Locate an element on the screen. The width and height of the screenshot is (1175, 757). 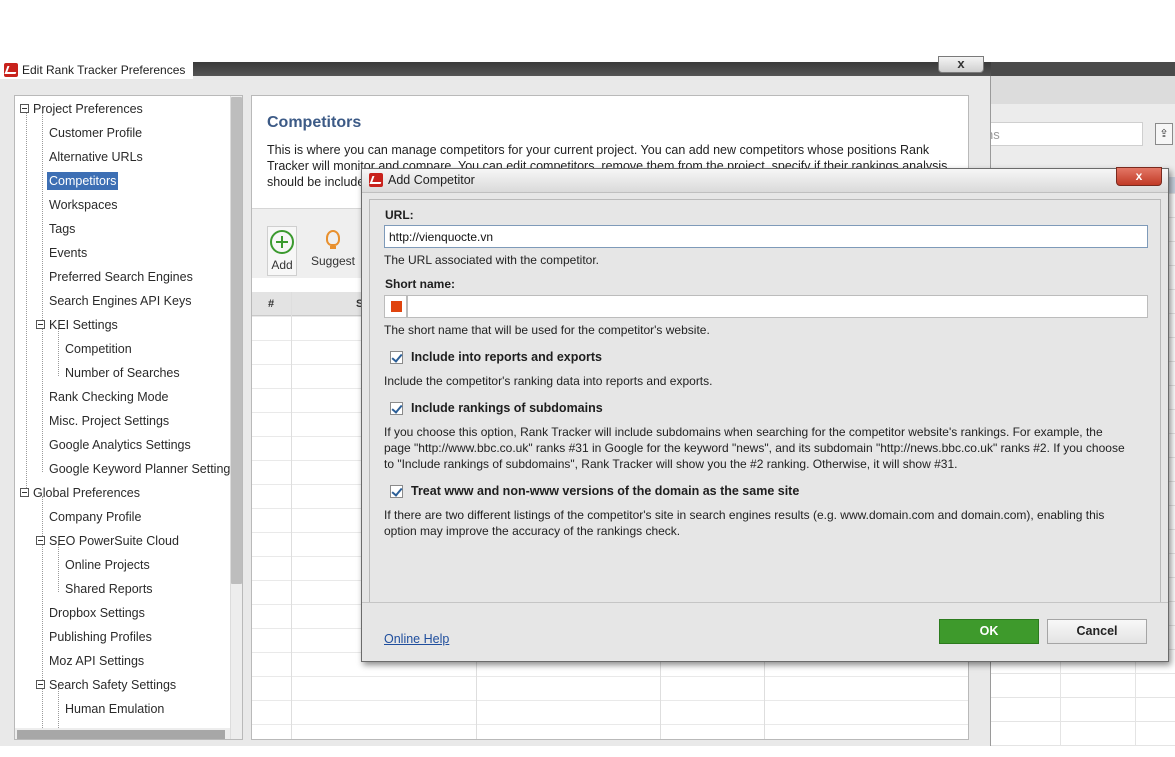
tree-item-events: Events is located at coordinates (68, 253).